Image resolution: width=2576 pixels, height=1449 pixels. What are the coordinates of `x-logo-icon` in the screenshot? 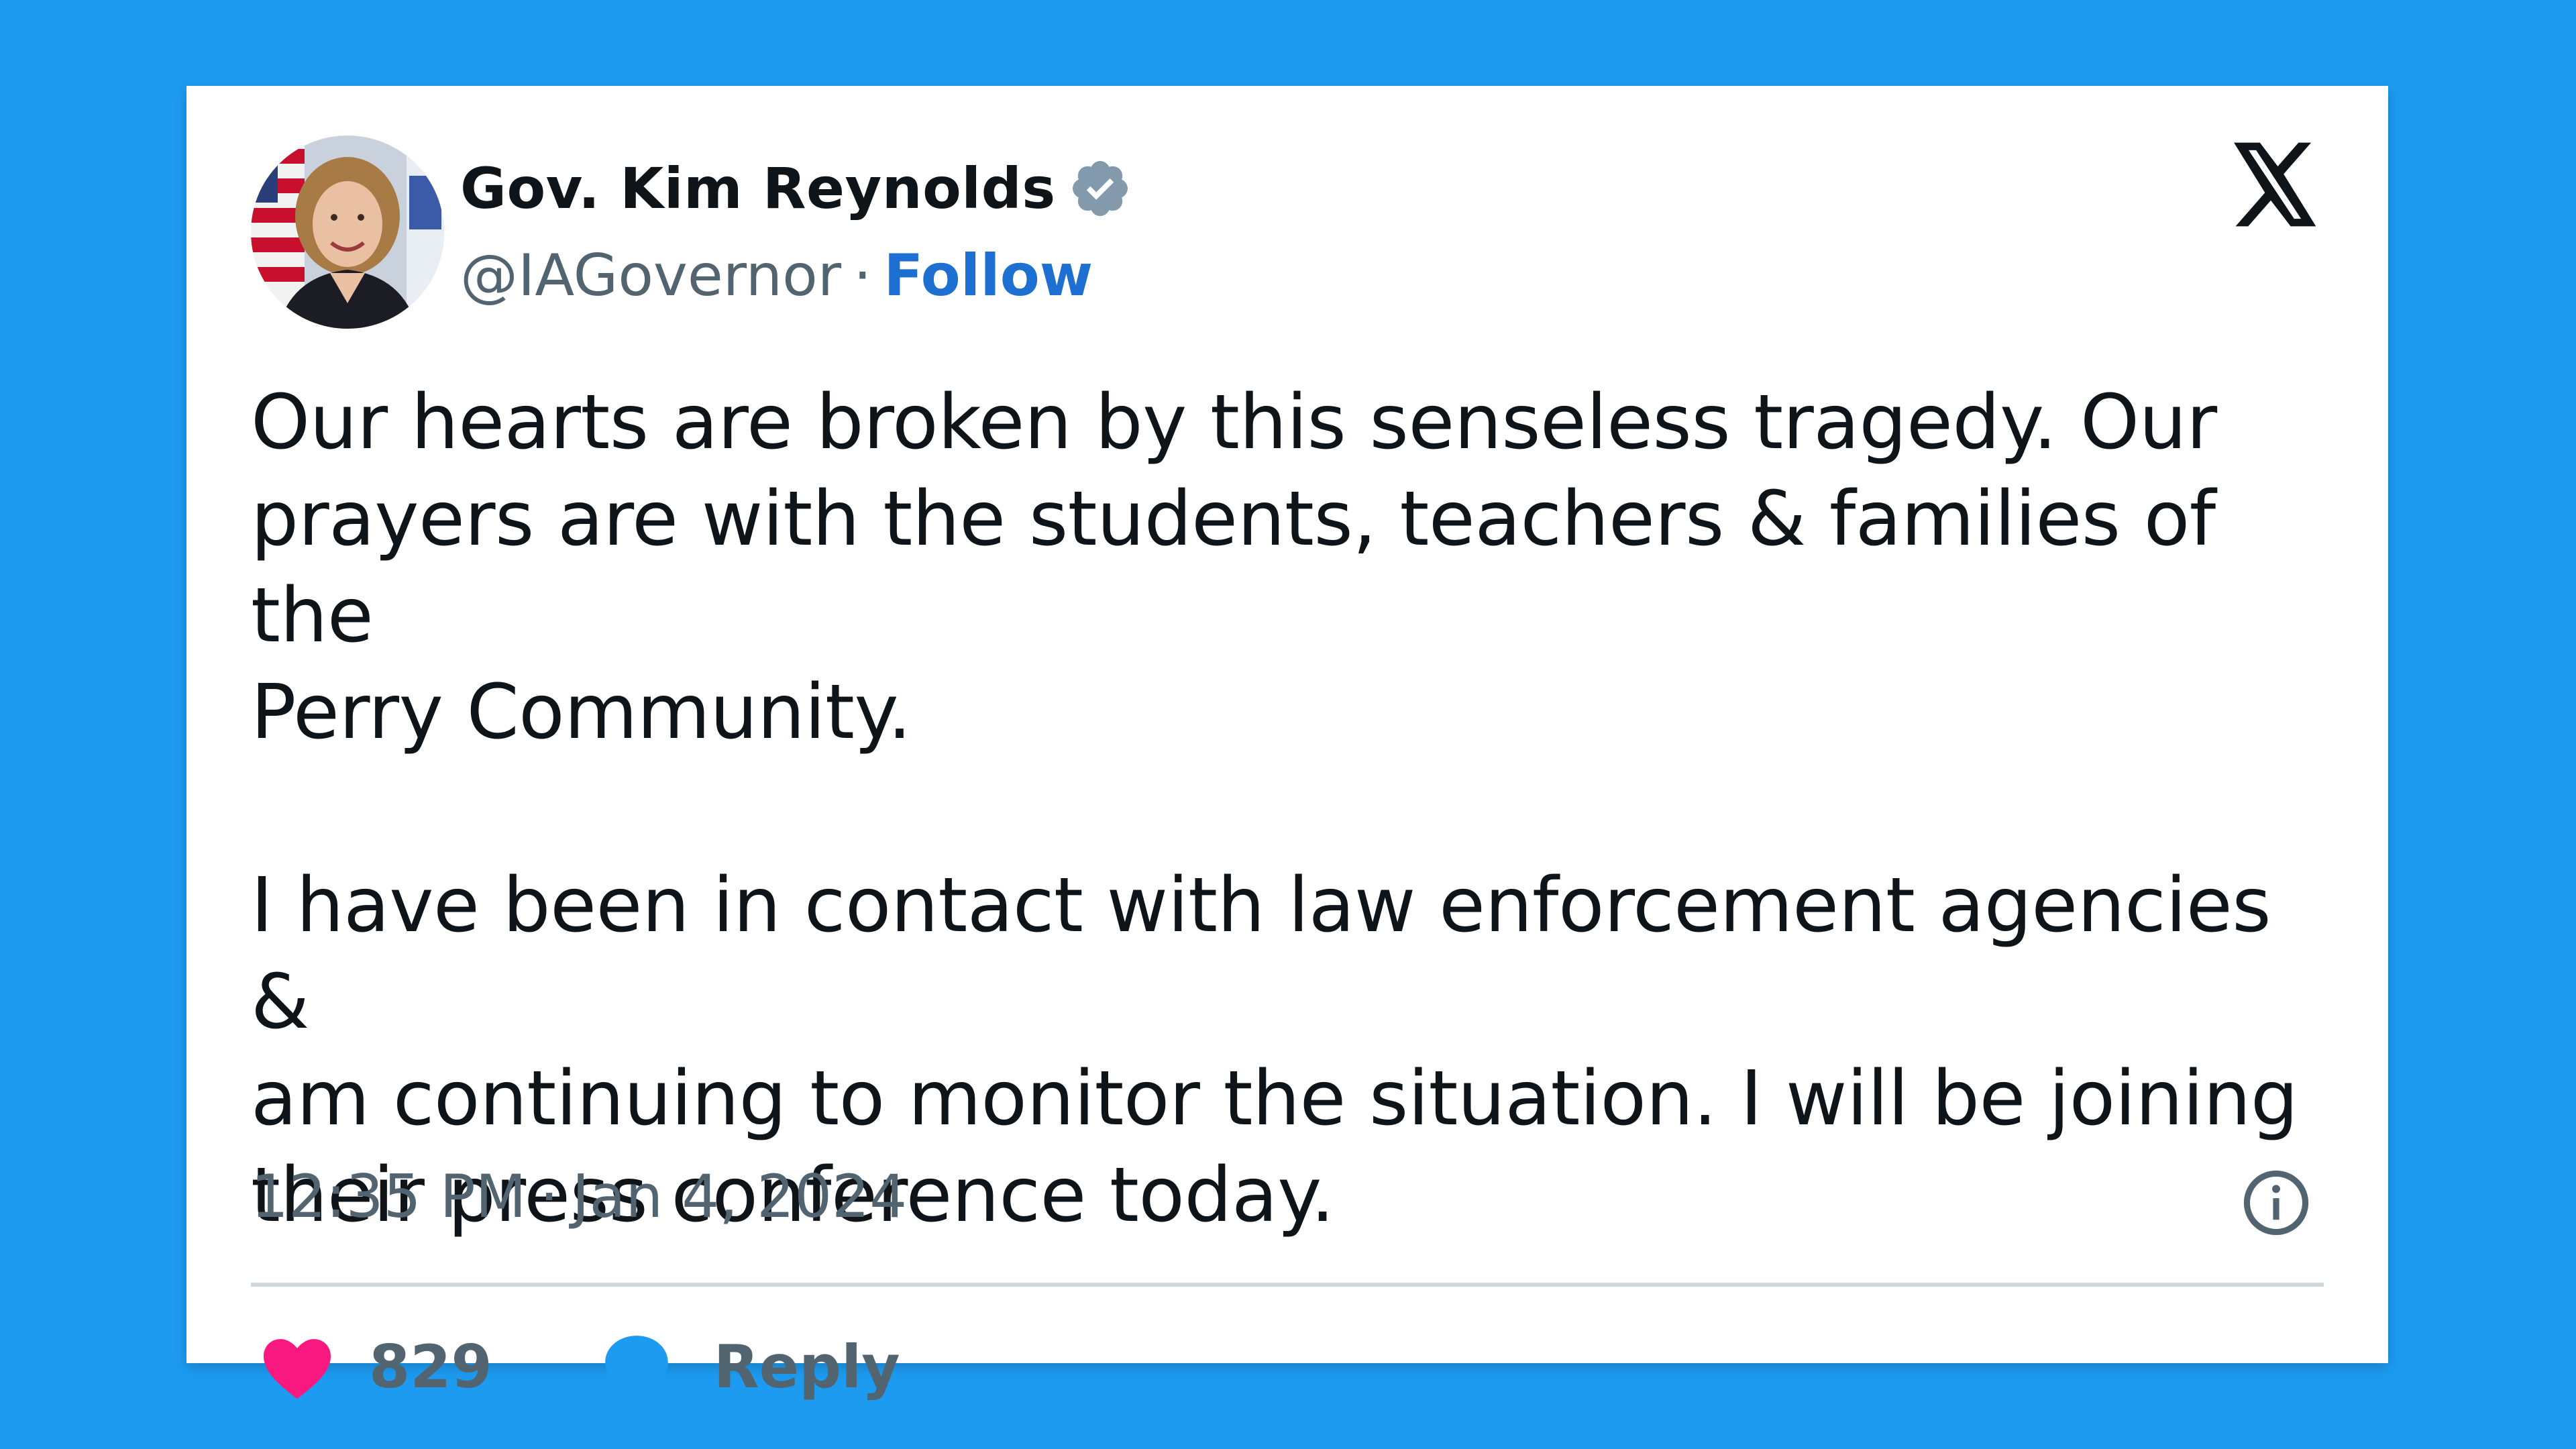 It's located at (2274, 184).